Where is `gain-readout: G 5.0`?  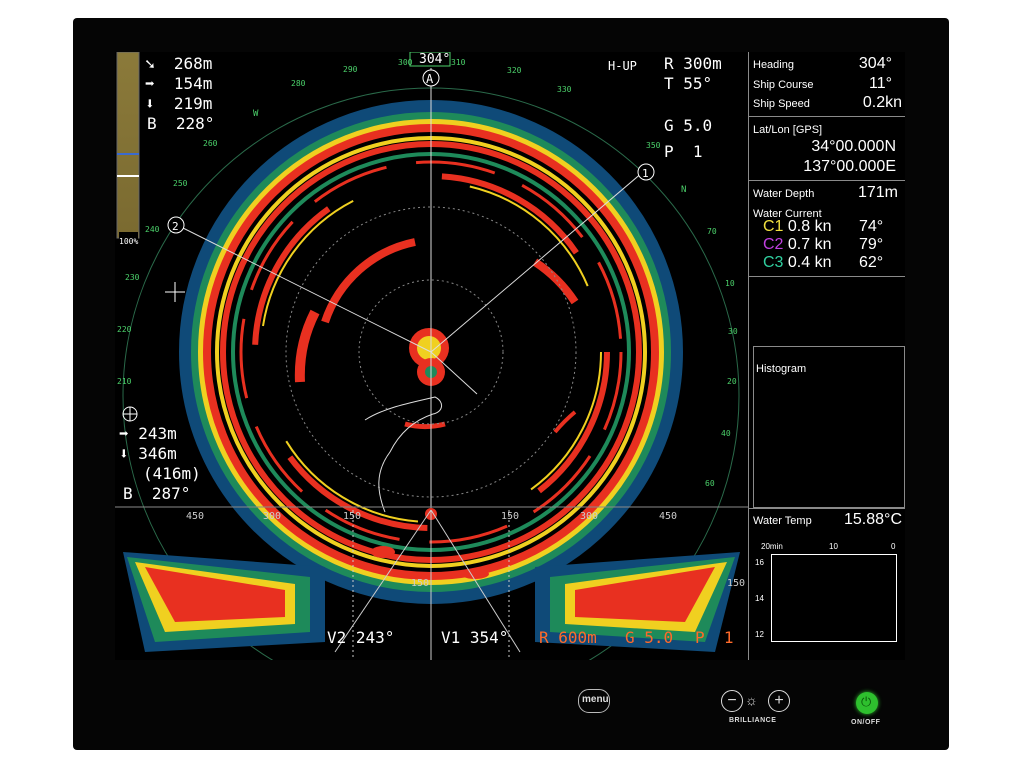
gain-readout: G 5.0 is located at coordinates (688, 125).